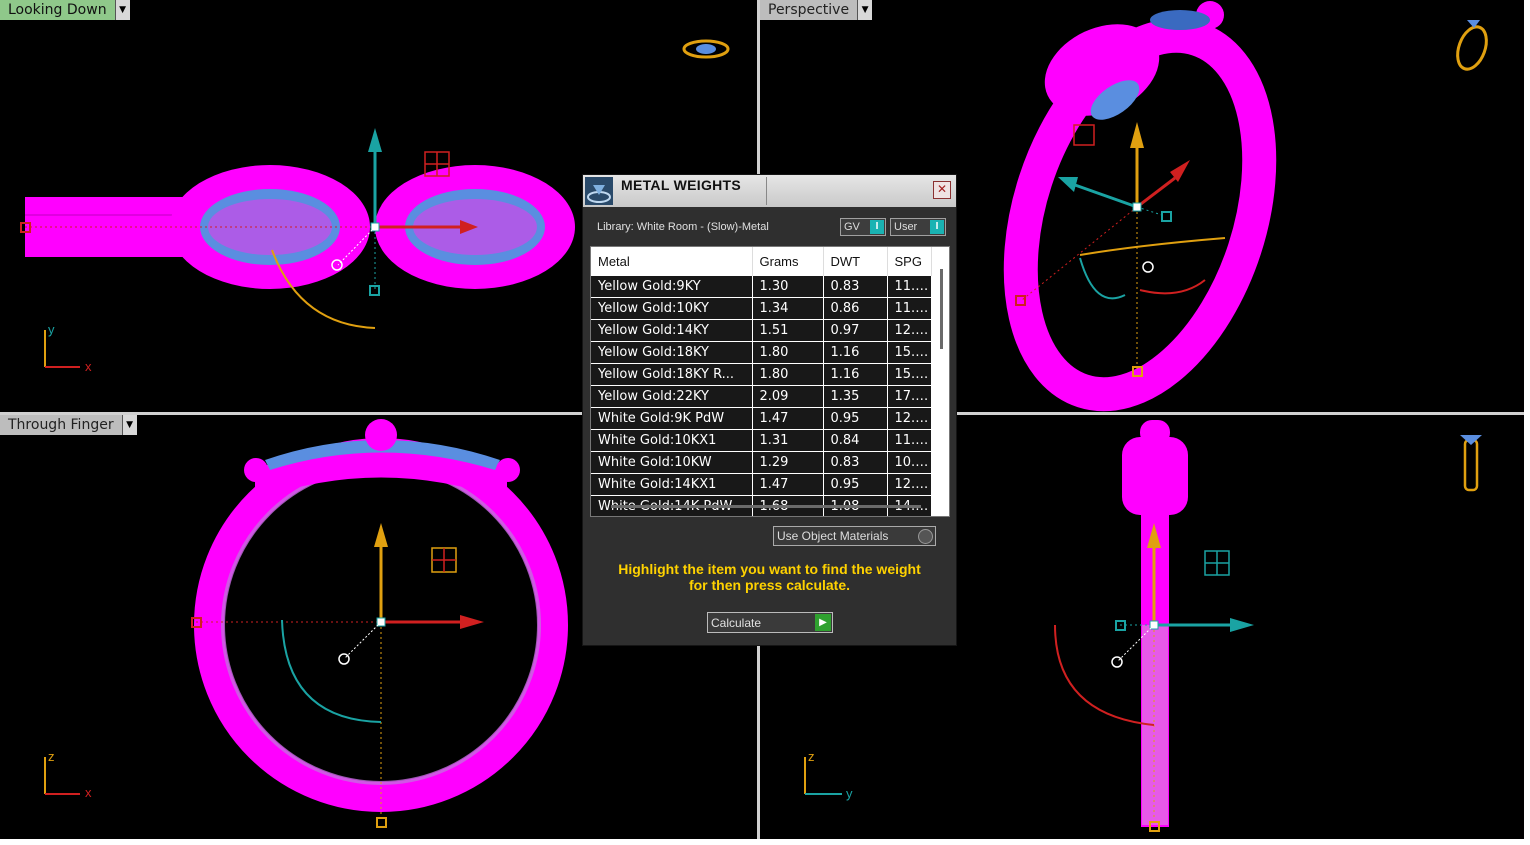 The image size is (1530, 845). I want to click on table-row: White Gold:10KW 1.29 0.83 10.99, so click(761, 462).